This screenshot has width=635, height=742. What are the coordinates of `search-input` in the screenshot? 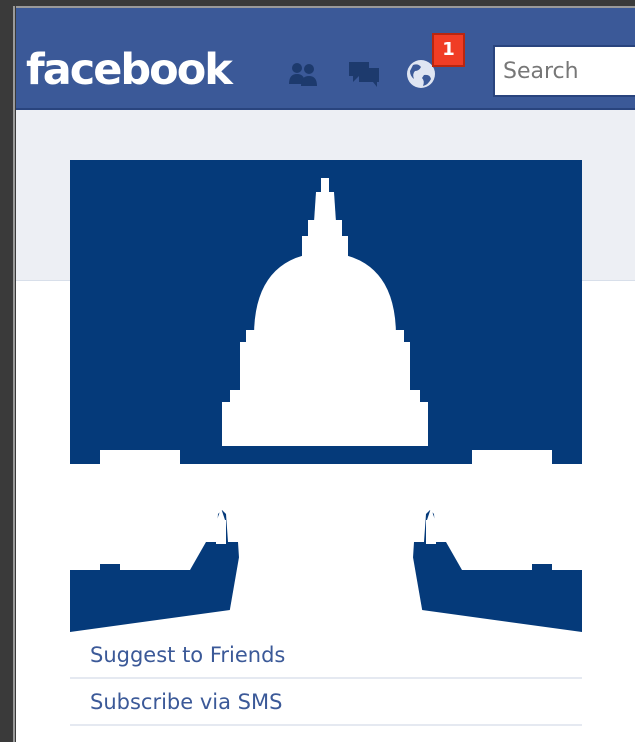 It's located at (565, 71).